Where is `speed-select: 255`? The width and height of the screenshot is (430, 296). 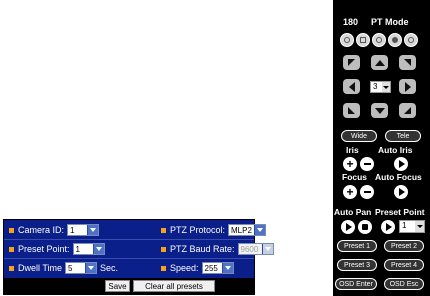
speed-select: 255 is located at coordinates (217, 268).